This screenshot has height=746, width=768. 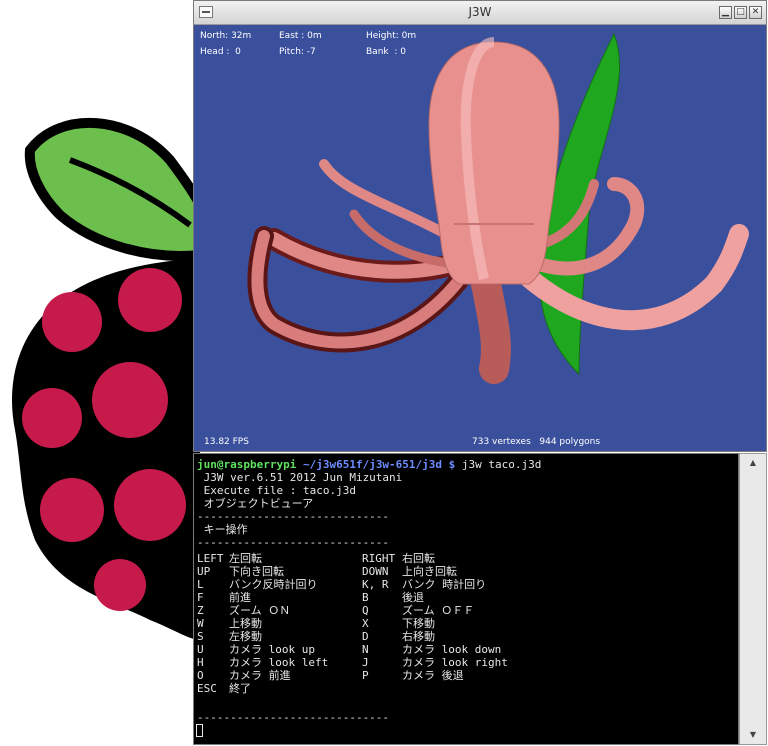 What do you see at coordinates (386, 52) in the screenshot?
I see `hud-bank: Bank : 0` at bounding box center [386, 52].